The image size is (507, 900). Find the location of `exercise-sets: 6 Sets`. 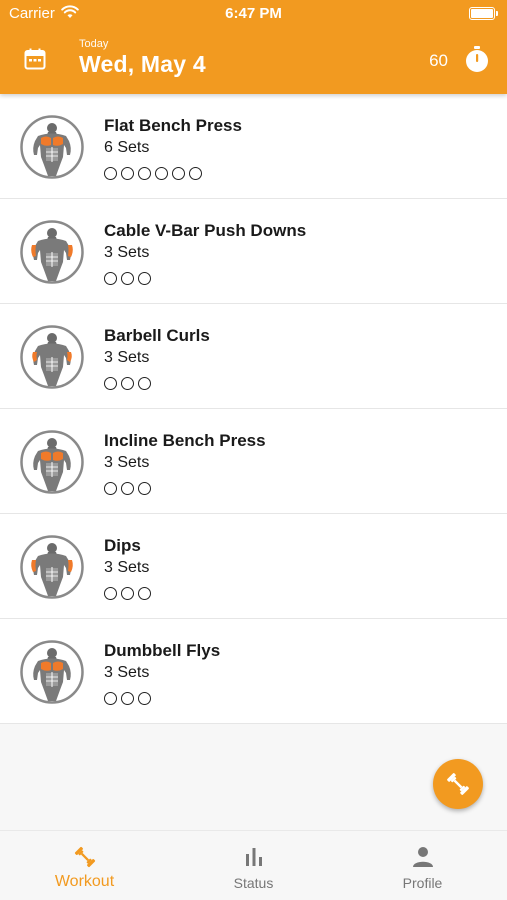

exercise-sets: 6 Sets is located at coordinates (127, 147).